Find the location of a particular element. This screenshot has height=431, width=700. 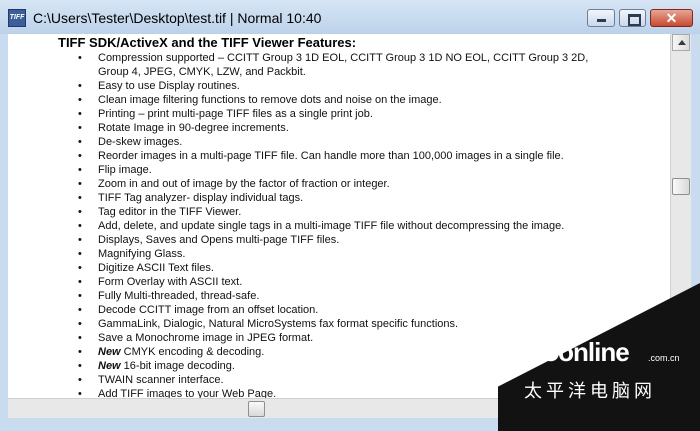

horizontal-scroll-thumb is located at coordinates (256, 409).